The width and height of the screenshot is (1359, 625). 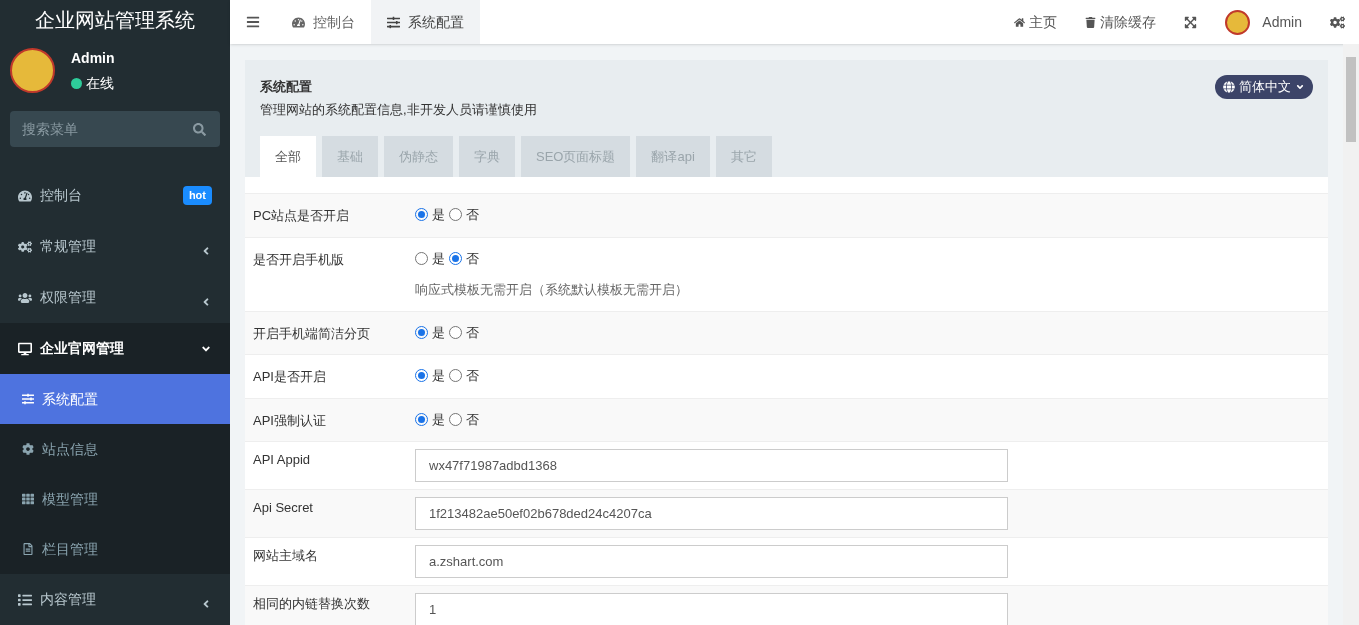 I want to click on submenu-item: 系统配置, so click(x=115, y=399).